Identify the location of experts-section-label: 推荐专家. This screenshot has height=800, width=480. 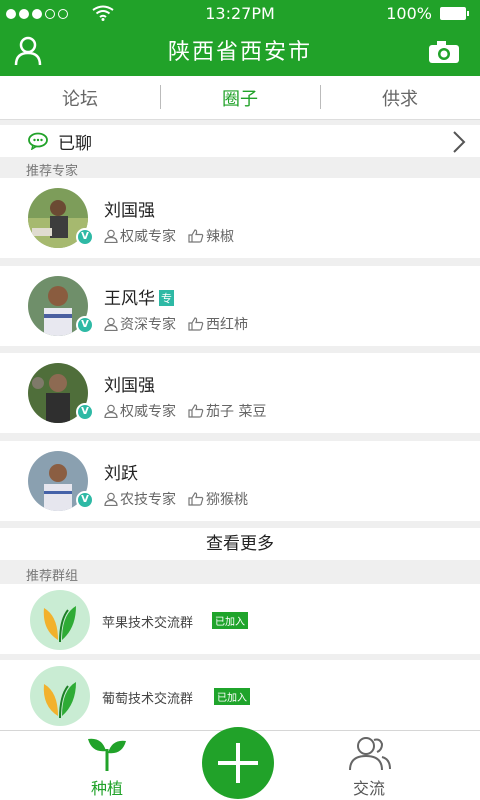
(52, 171).